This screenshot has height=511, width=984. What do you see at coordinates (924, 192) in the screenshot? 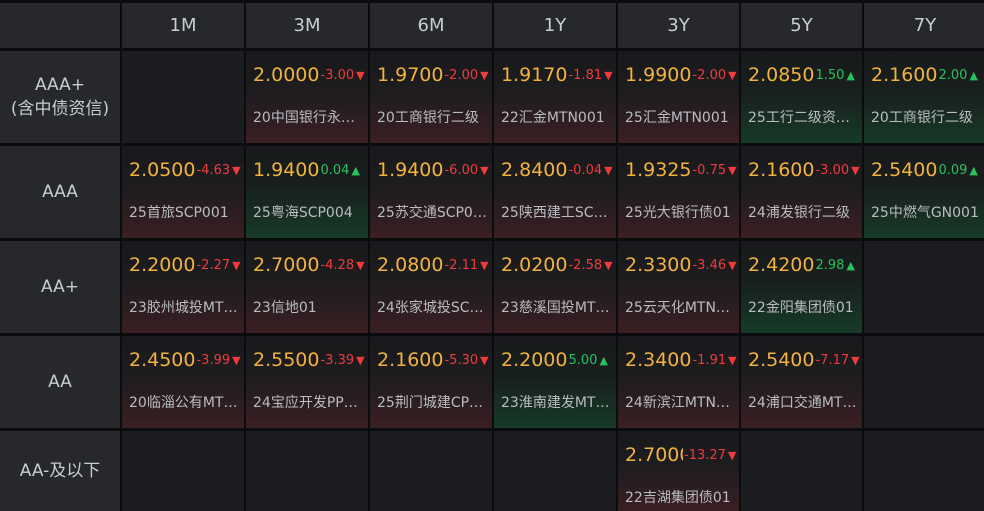
I see `yield-cell: 2.5400 0.09 ▲ 25中燃气GN001` at bounding box center [924, 192].